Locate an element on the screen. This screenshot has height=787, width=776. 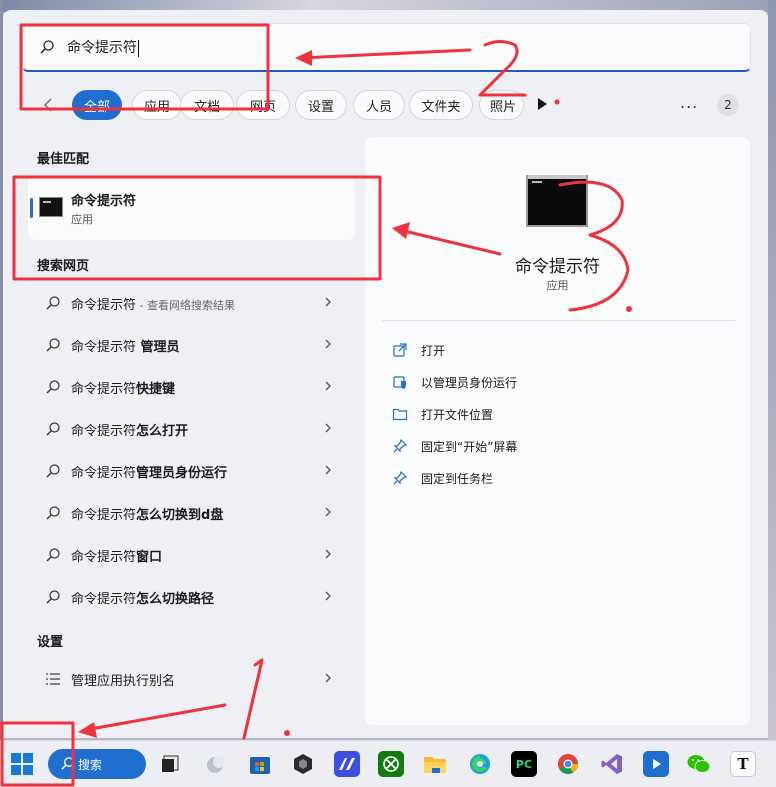
action-pin-to-start: 固定到“开始”屏幕 is located at coordinates (454, 446).